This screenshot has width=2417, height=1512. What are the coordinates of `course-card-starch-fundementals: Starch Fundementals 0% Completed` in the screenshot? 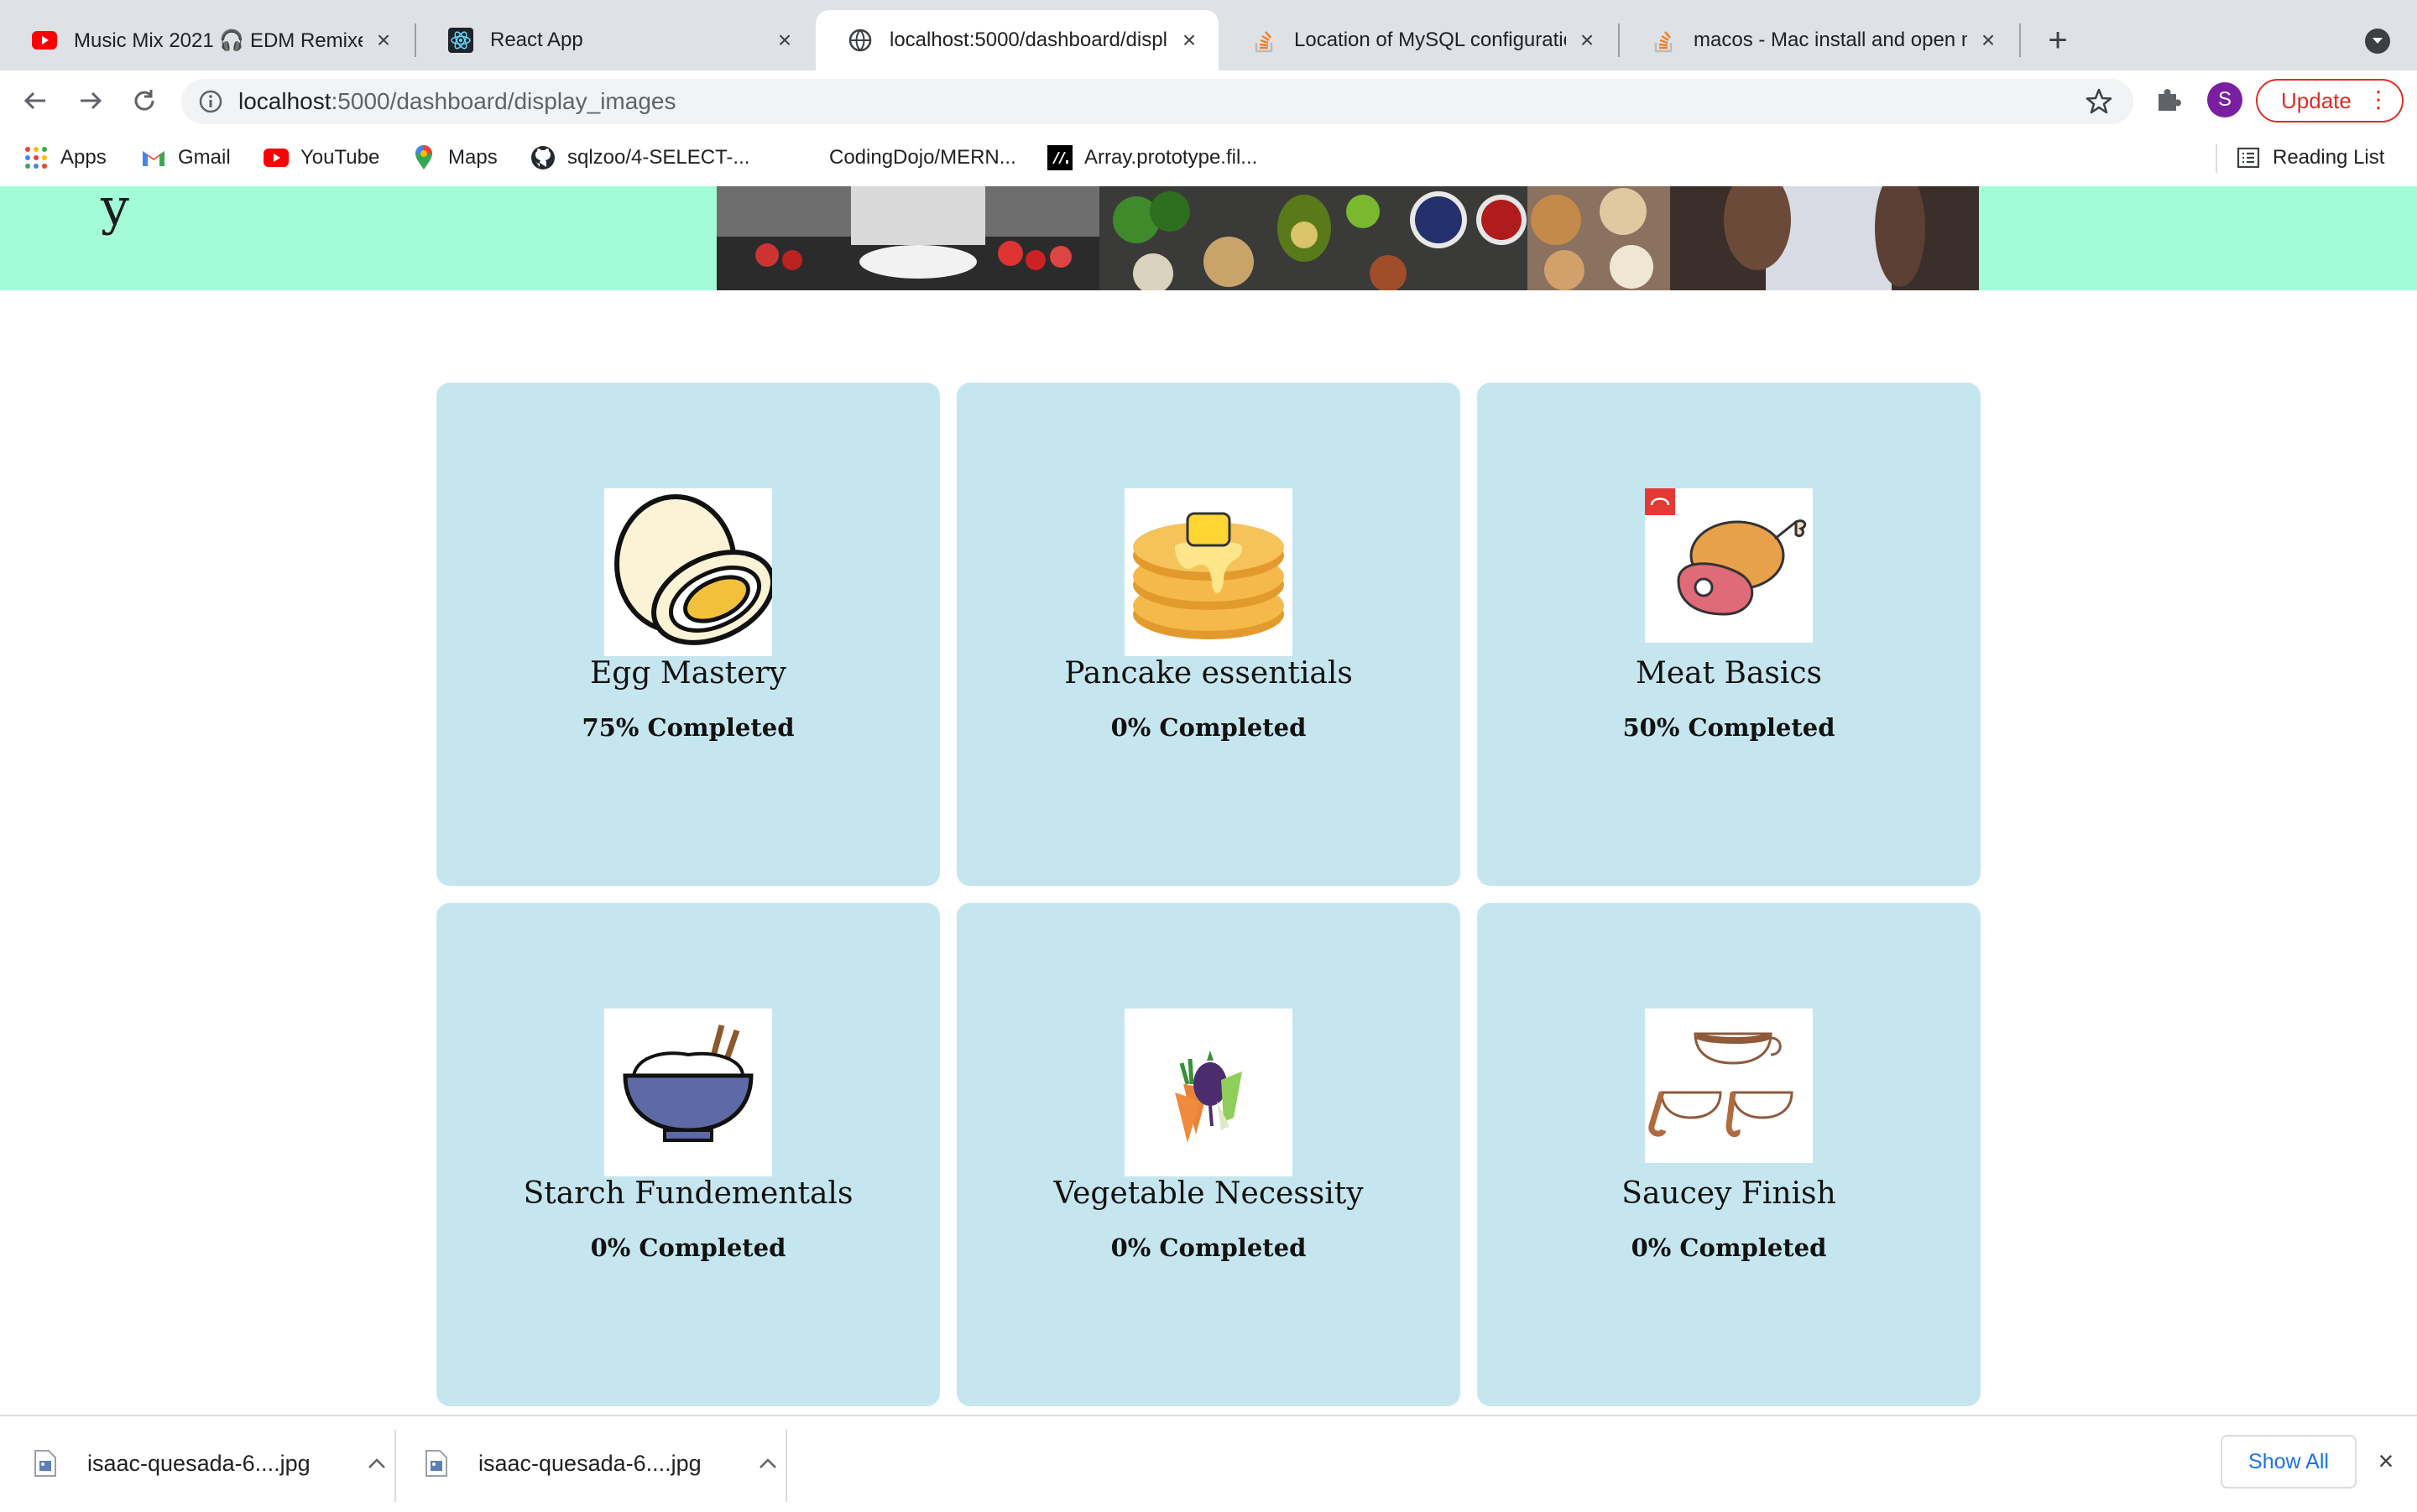 It's located at (688, 1154).